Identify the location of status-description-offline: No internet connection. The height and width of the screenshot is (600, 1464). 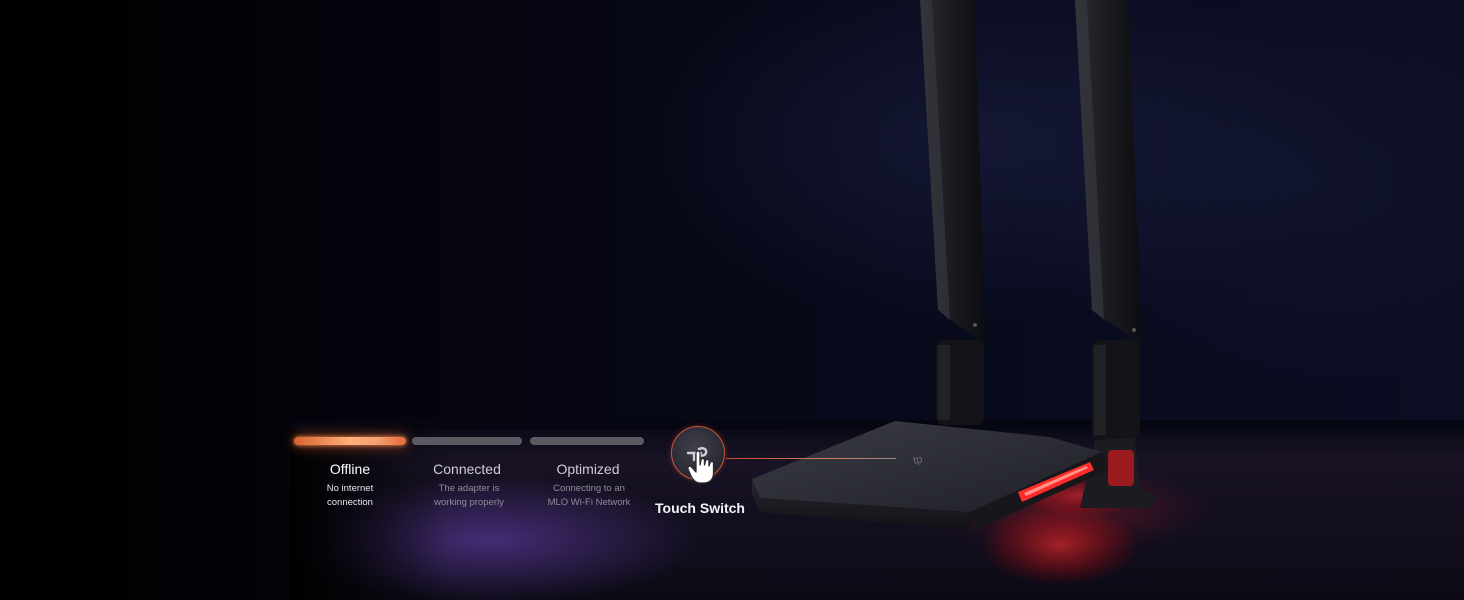
(350, 496).